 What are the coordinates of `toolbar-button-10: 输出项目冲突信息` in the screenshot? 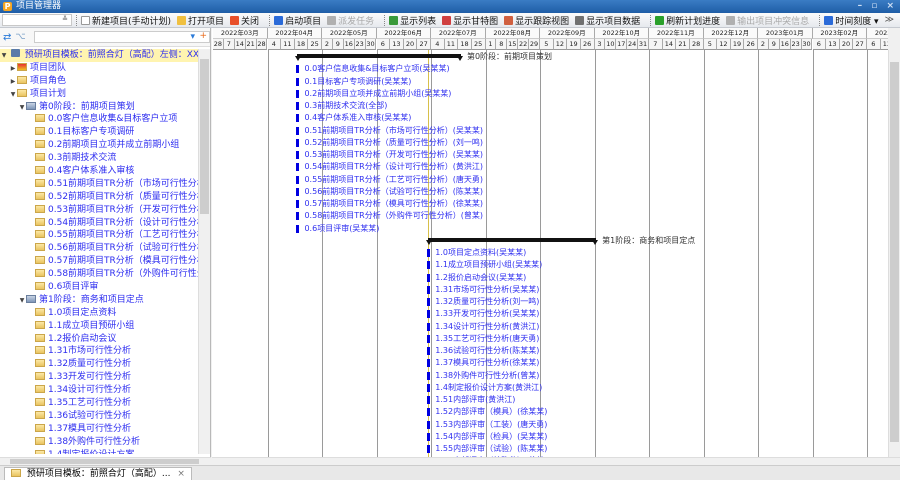 It's located at (767, 20).